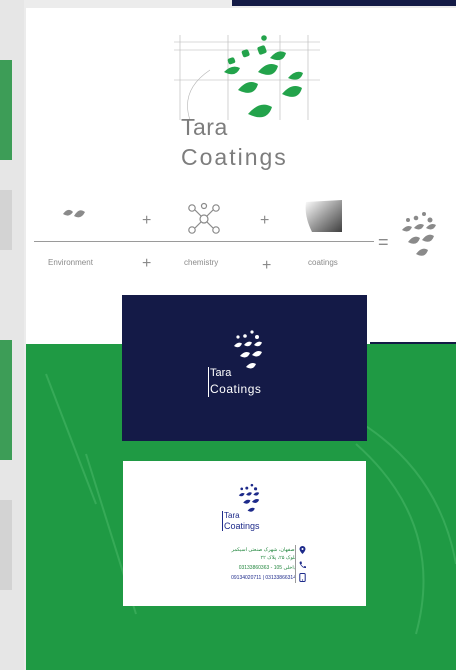  Describe the element at coordinates (70, 262) in the screenshot. I see `label-environment: Environment` at that location.